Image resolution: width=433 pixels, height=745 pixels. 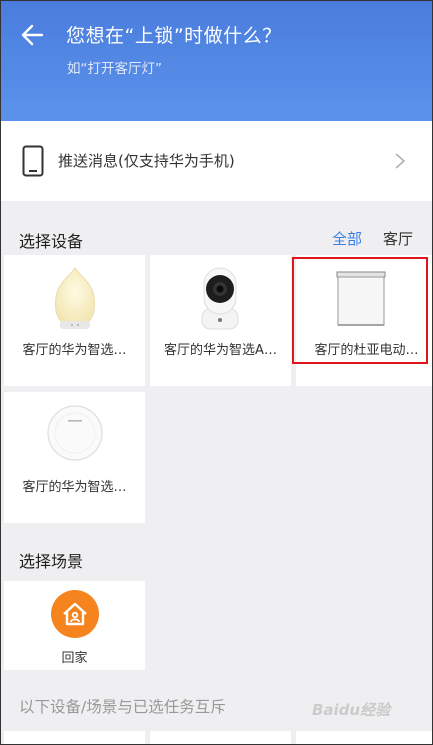 What do you see at coordinates (122, 707) in the screenshot?
I see `conflict-heading: 以下设备/场景与已选任务互斥` at bounding box center [122, 707].